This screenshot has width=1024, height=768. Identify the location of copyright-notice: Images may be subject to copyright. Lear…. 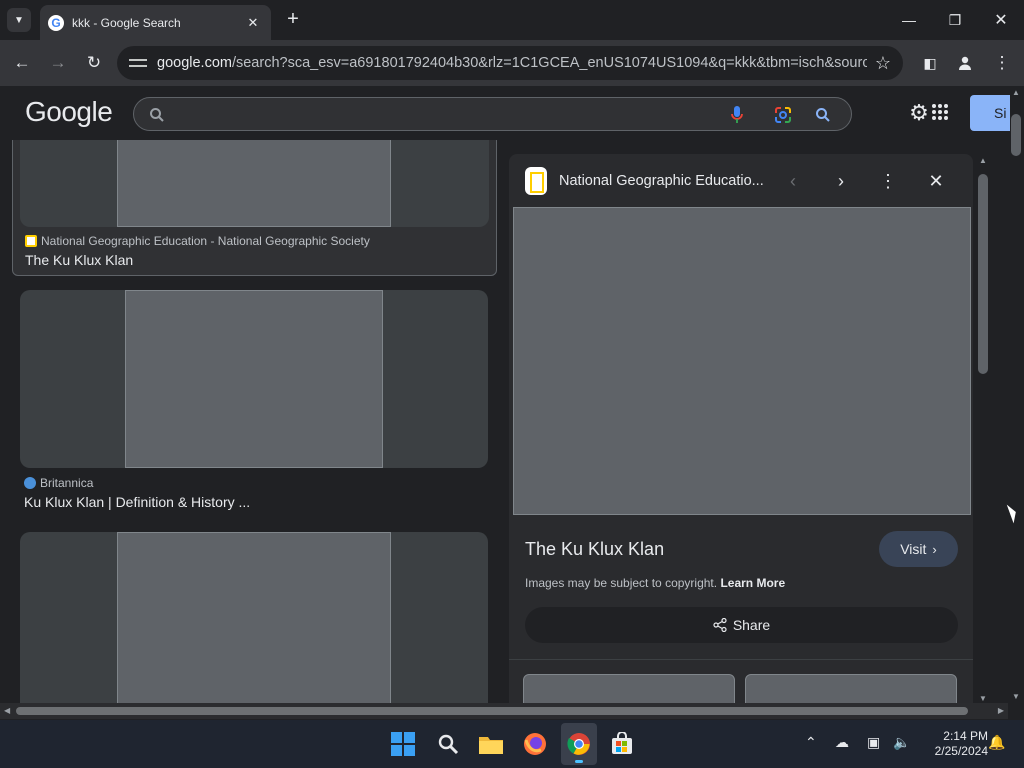
(655, 583).